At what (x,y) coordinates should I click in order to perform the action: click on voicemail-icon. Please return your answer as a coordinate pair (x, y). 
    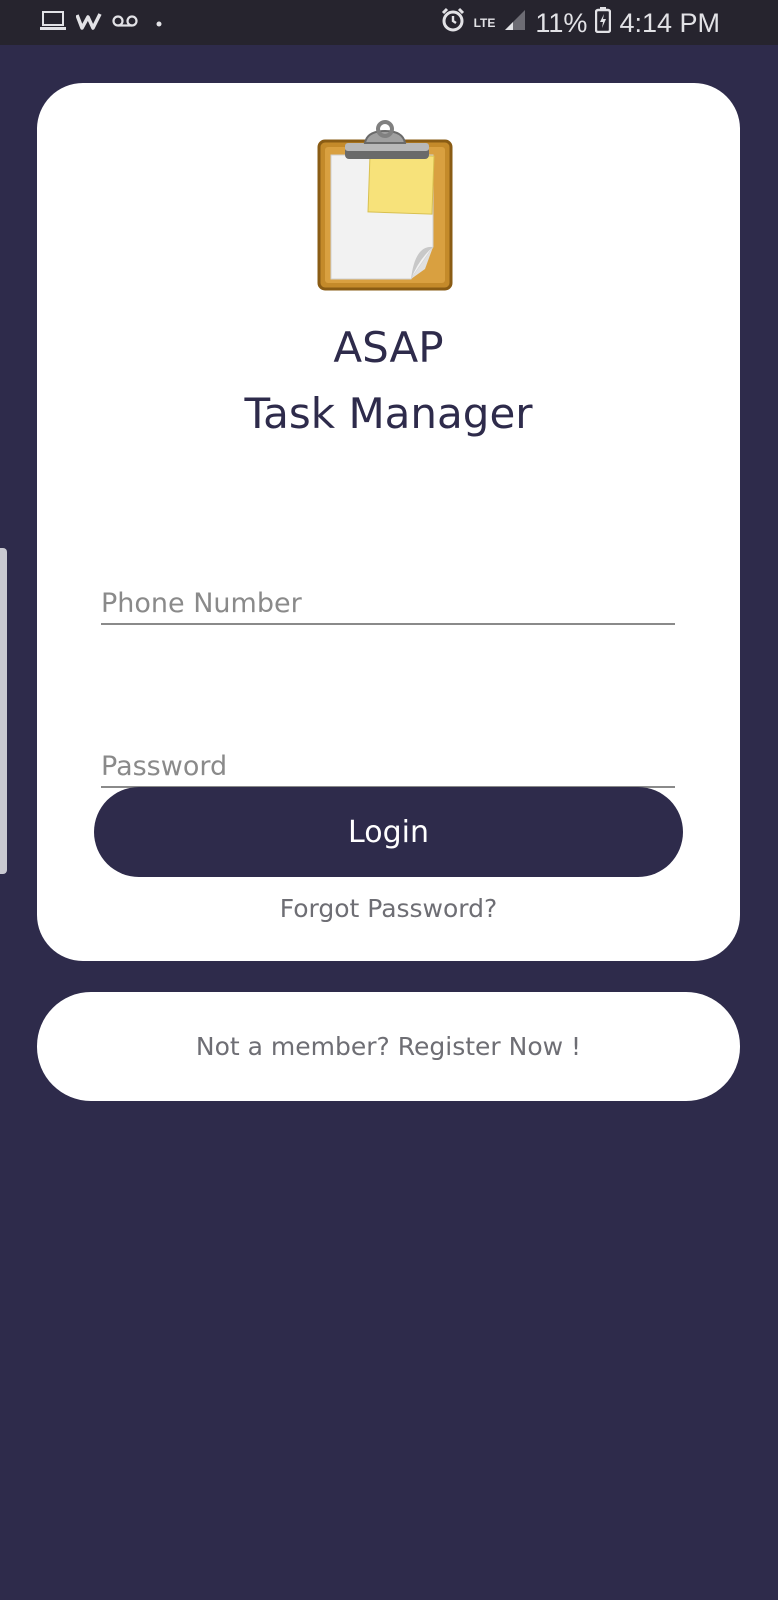
    Looking at the image, I should click on (125, 23).